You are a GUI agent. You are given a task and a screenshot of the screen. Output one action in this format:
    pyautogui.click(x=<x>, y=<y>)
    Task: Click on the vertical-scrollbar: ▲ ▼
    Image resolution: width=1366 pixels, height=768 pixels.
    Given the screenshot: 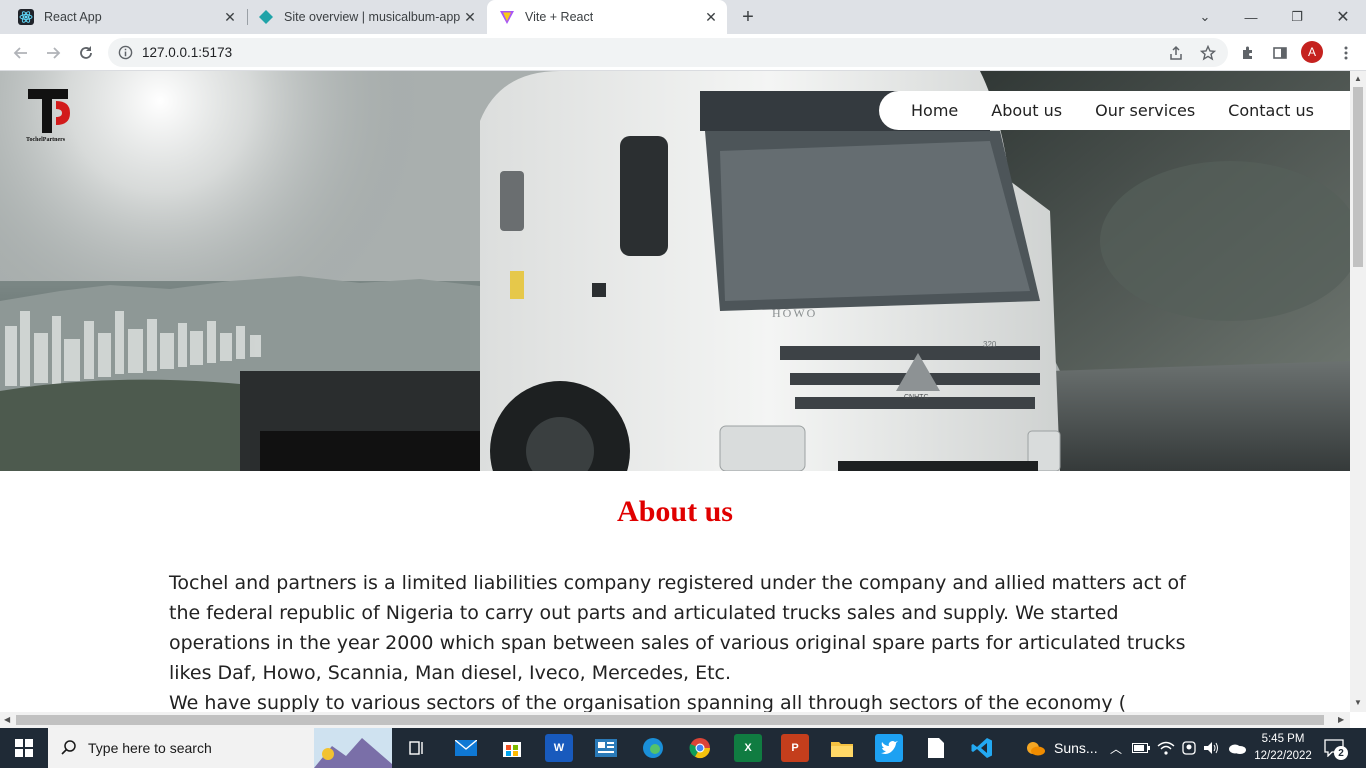 What is the action you would take?
    pyautogui.click(x=1358, y=391)
    